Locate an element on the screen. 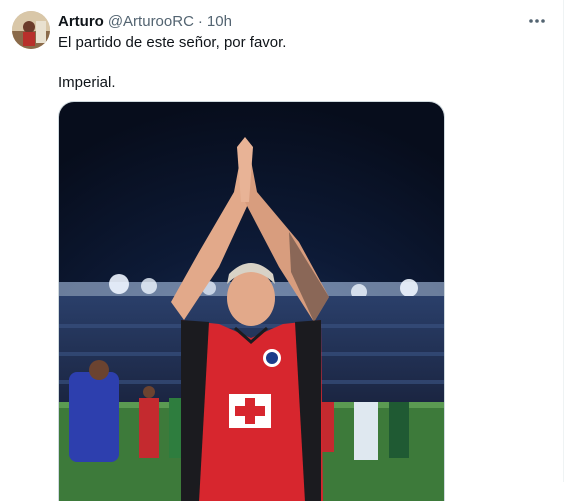 The image size is (564, 501). avatar-image is located at coordinates (31, 30).